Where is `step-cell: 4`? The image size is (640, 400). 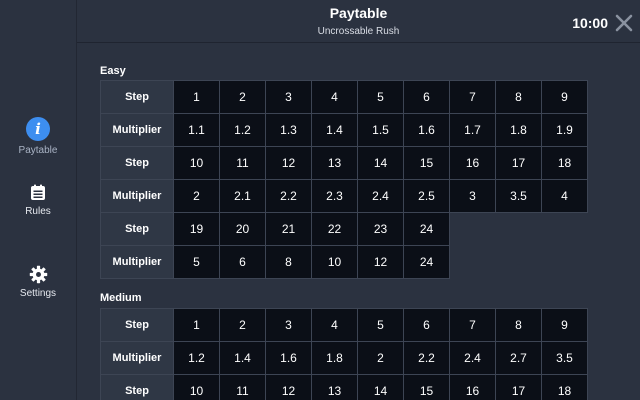
step-cell: 4 is located at coordinates (334, 325).